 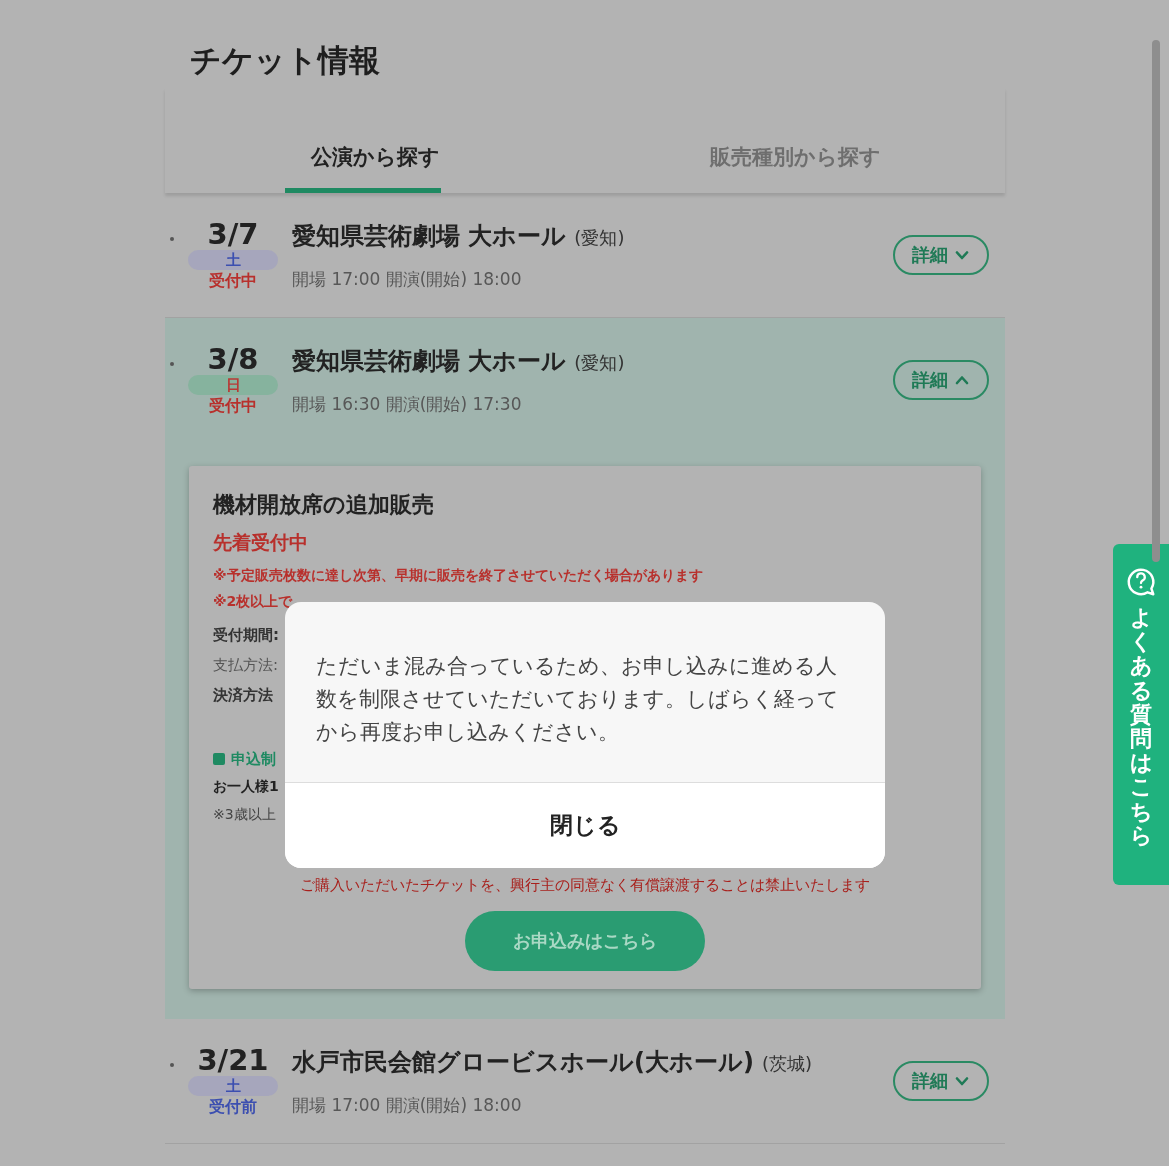 I want to click on page-title: チケット情報, so click(x=285, y=60).